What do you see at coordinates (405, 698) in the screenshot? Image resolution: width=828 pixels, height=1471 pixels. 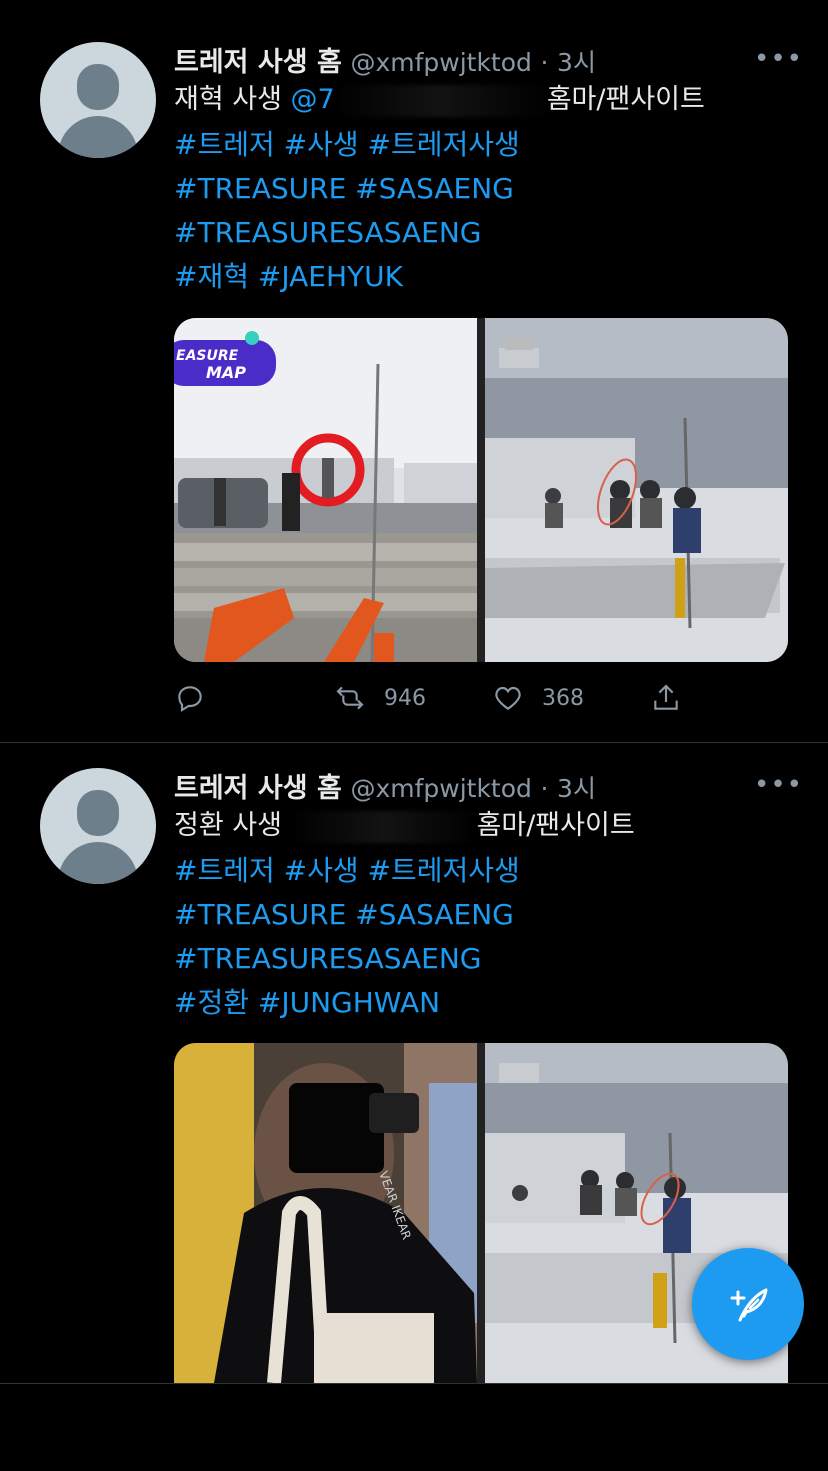 I see `retweet-count: 946` at bounding box center [405, 698].